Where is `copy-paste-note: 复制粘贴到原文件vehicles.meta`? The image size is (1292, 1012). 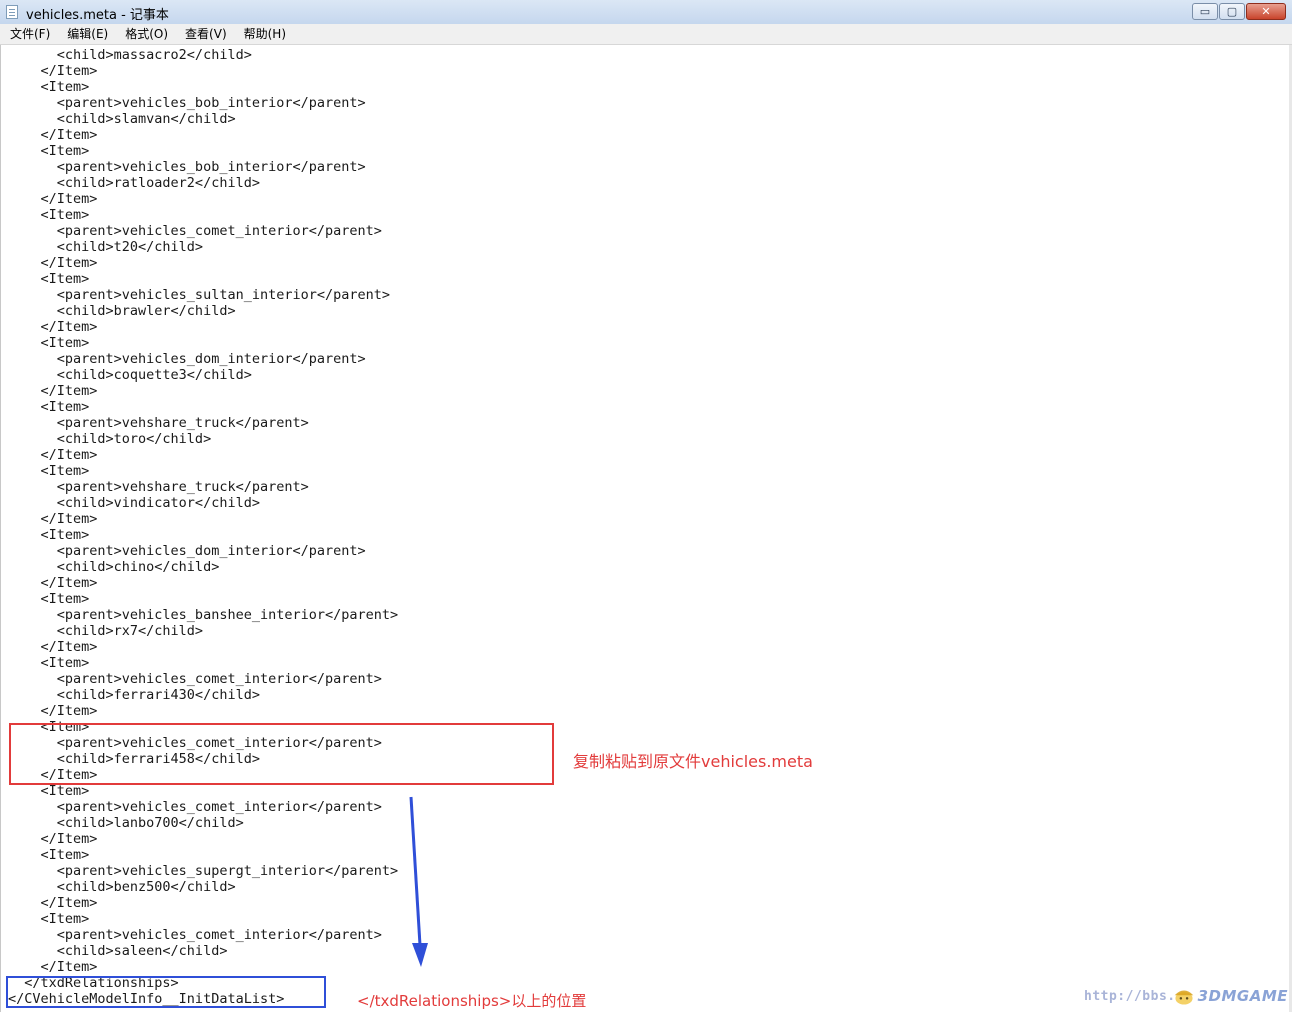 copy-paste-note: 复制粘贴到原文件vehicles.meta is located at coordinates (693, 761).